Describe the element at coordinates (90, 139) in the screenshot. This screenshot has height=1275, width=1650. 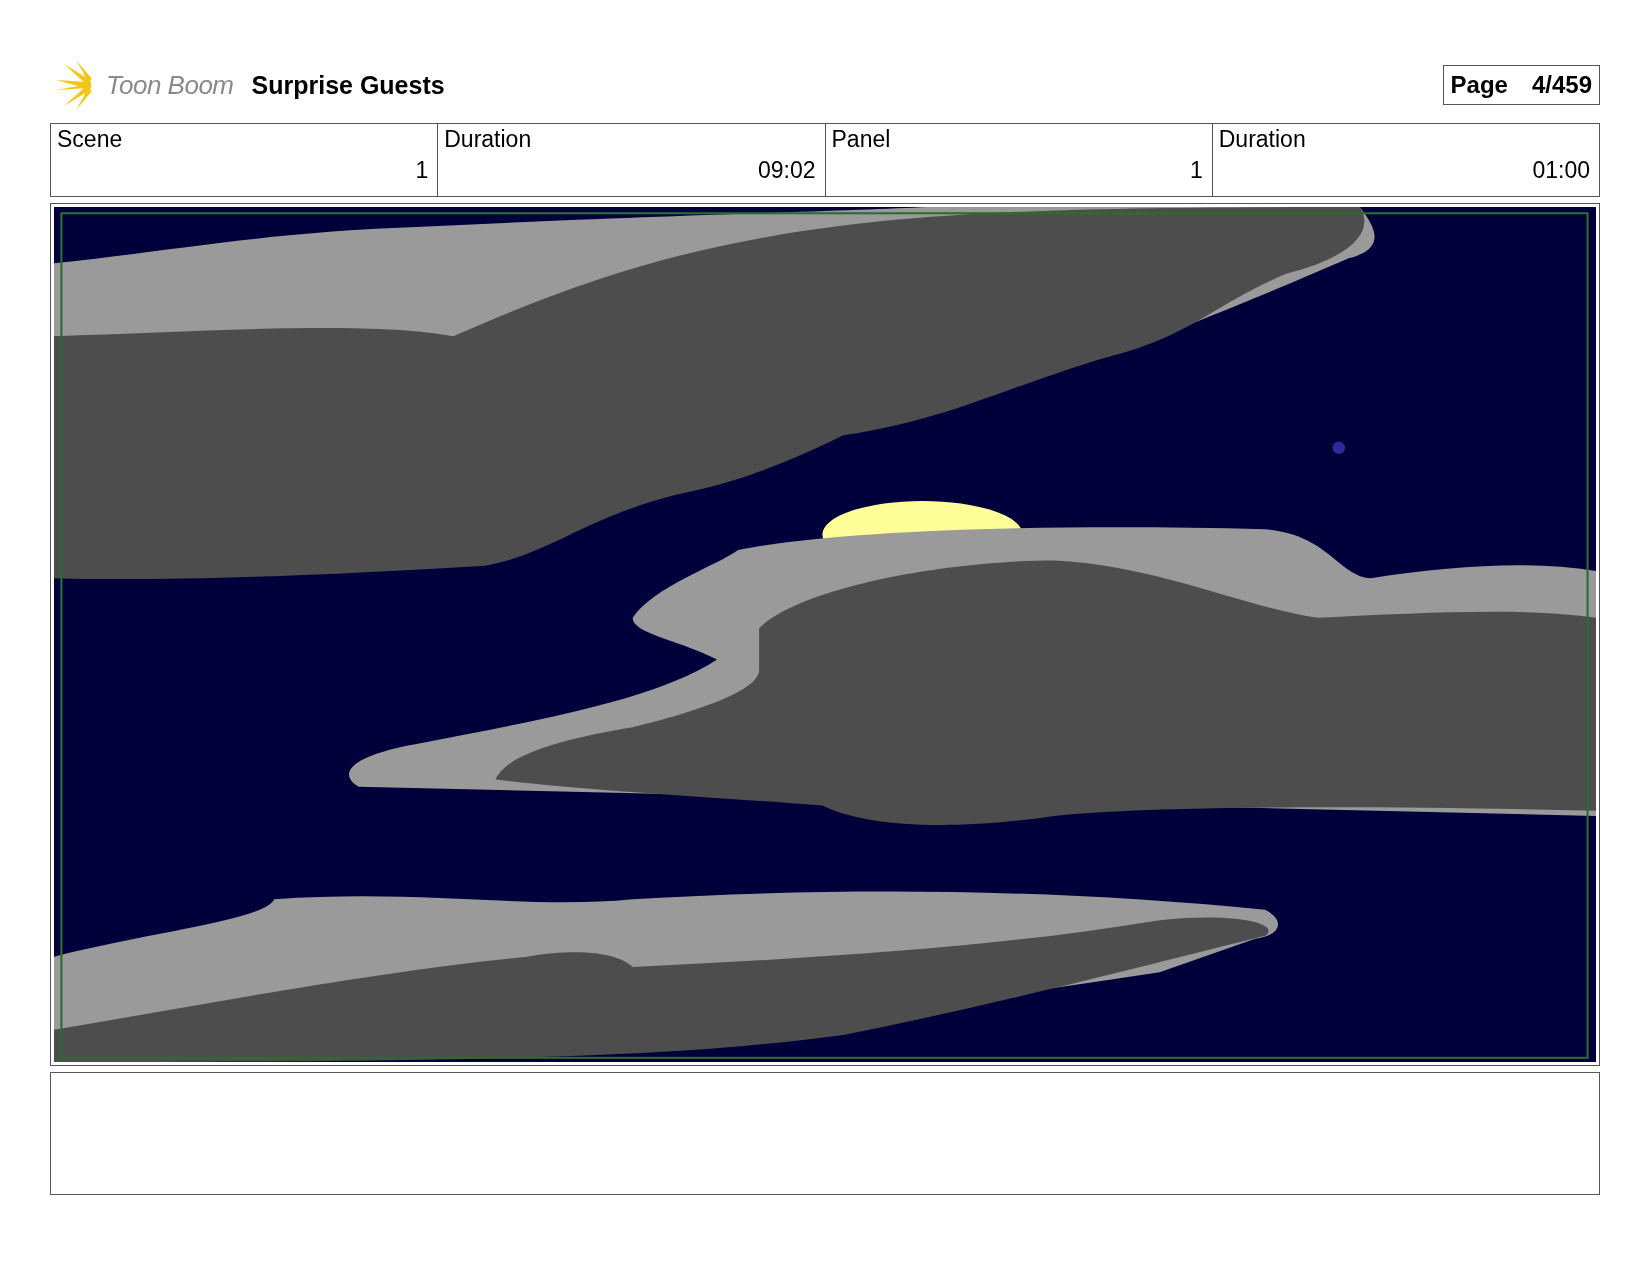
I see `column-heading: Scene` at that location.